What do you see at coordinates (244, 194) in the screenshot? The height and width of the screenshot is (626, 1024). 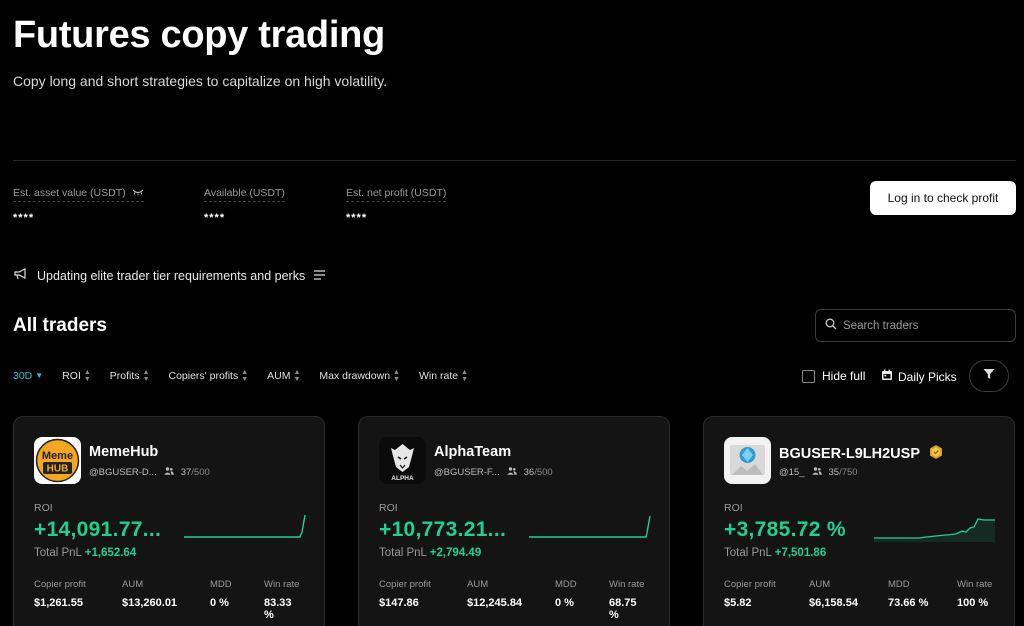 I see `stat-label: Available (USDT)` at bounding box center [244, 194].